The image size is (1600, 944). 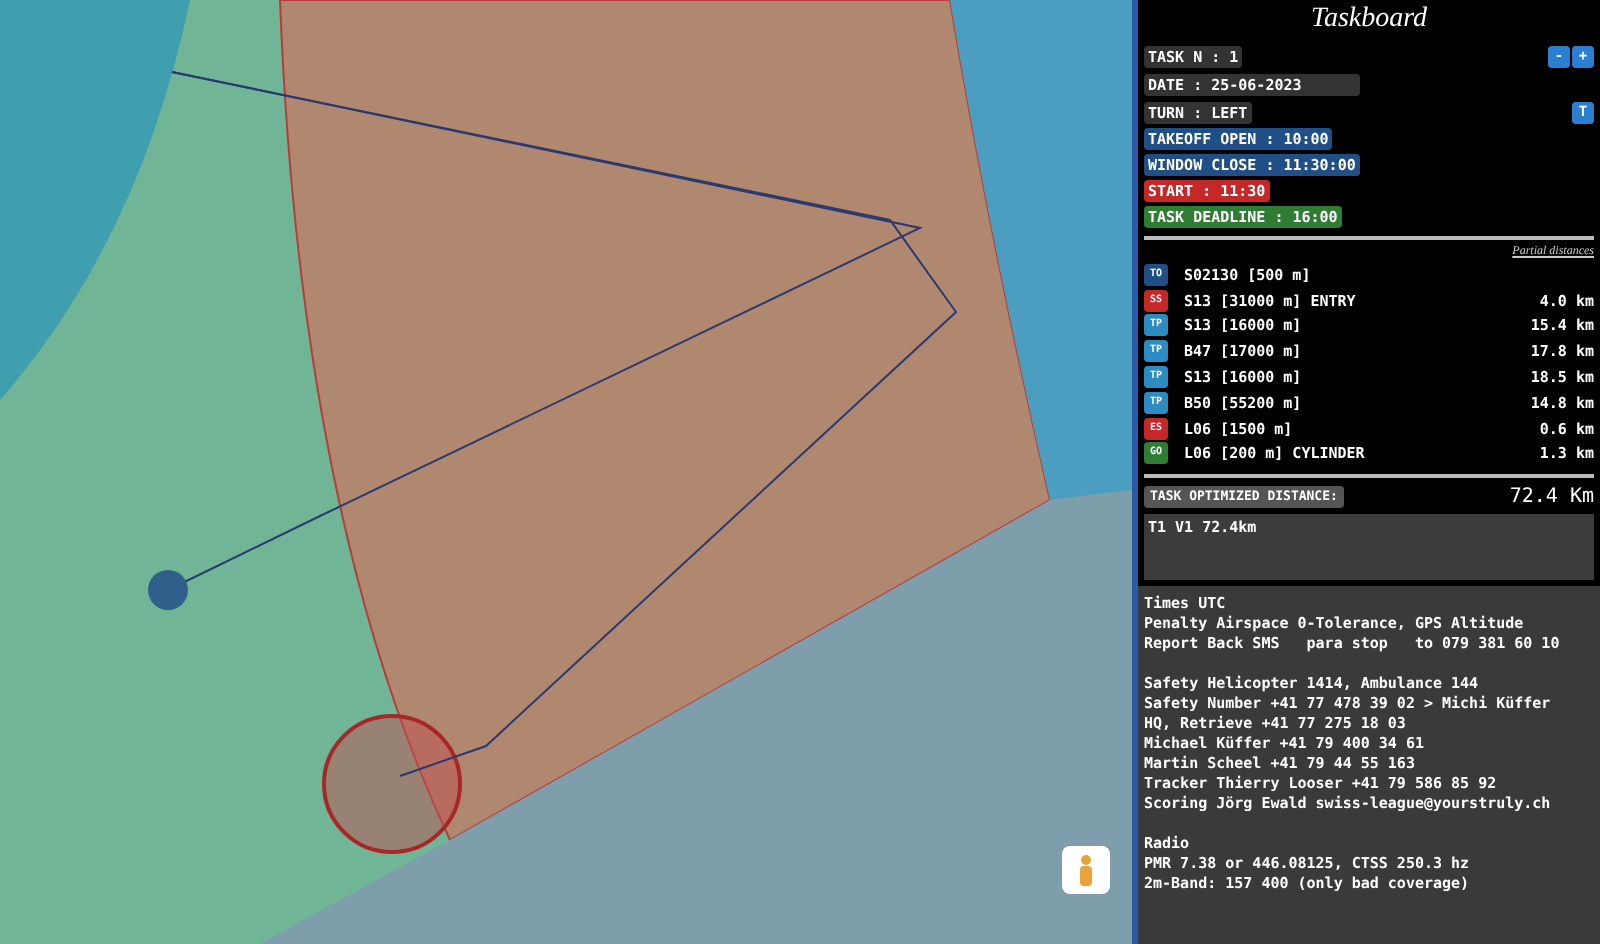 I want to click on street-view-button, so click(x=1086, y=870).